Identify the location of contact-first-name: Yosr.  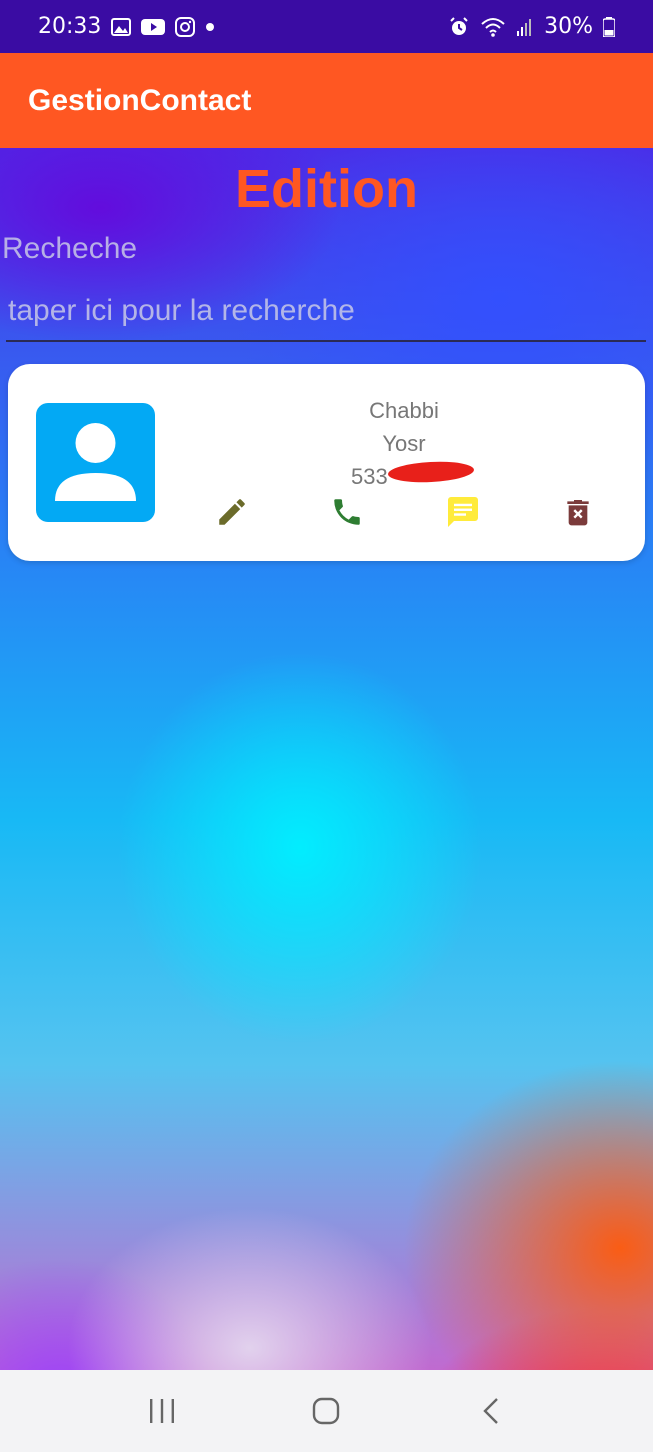
(404, 443).